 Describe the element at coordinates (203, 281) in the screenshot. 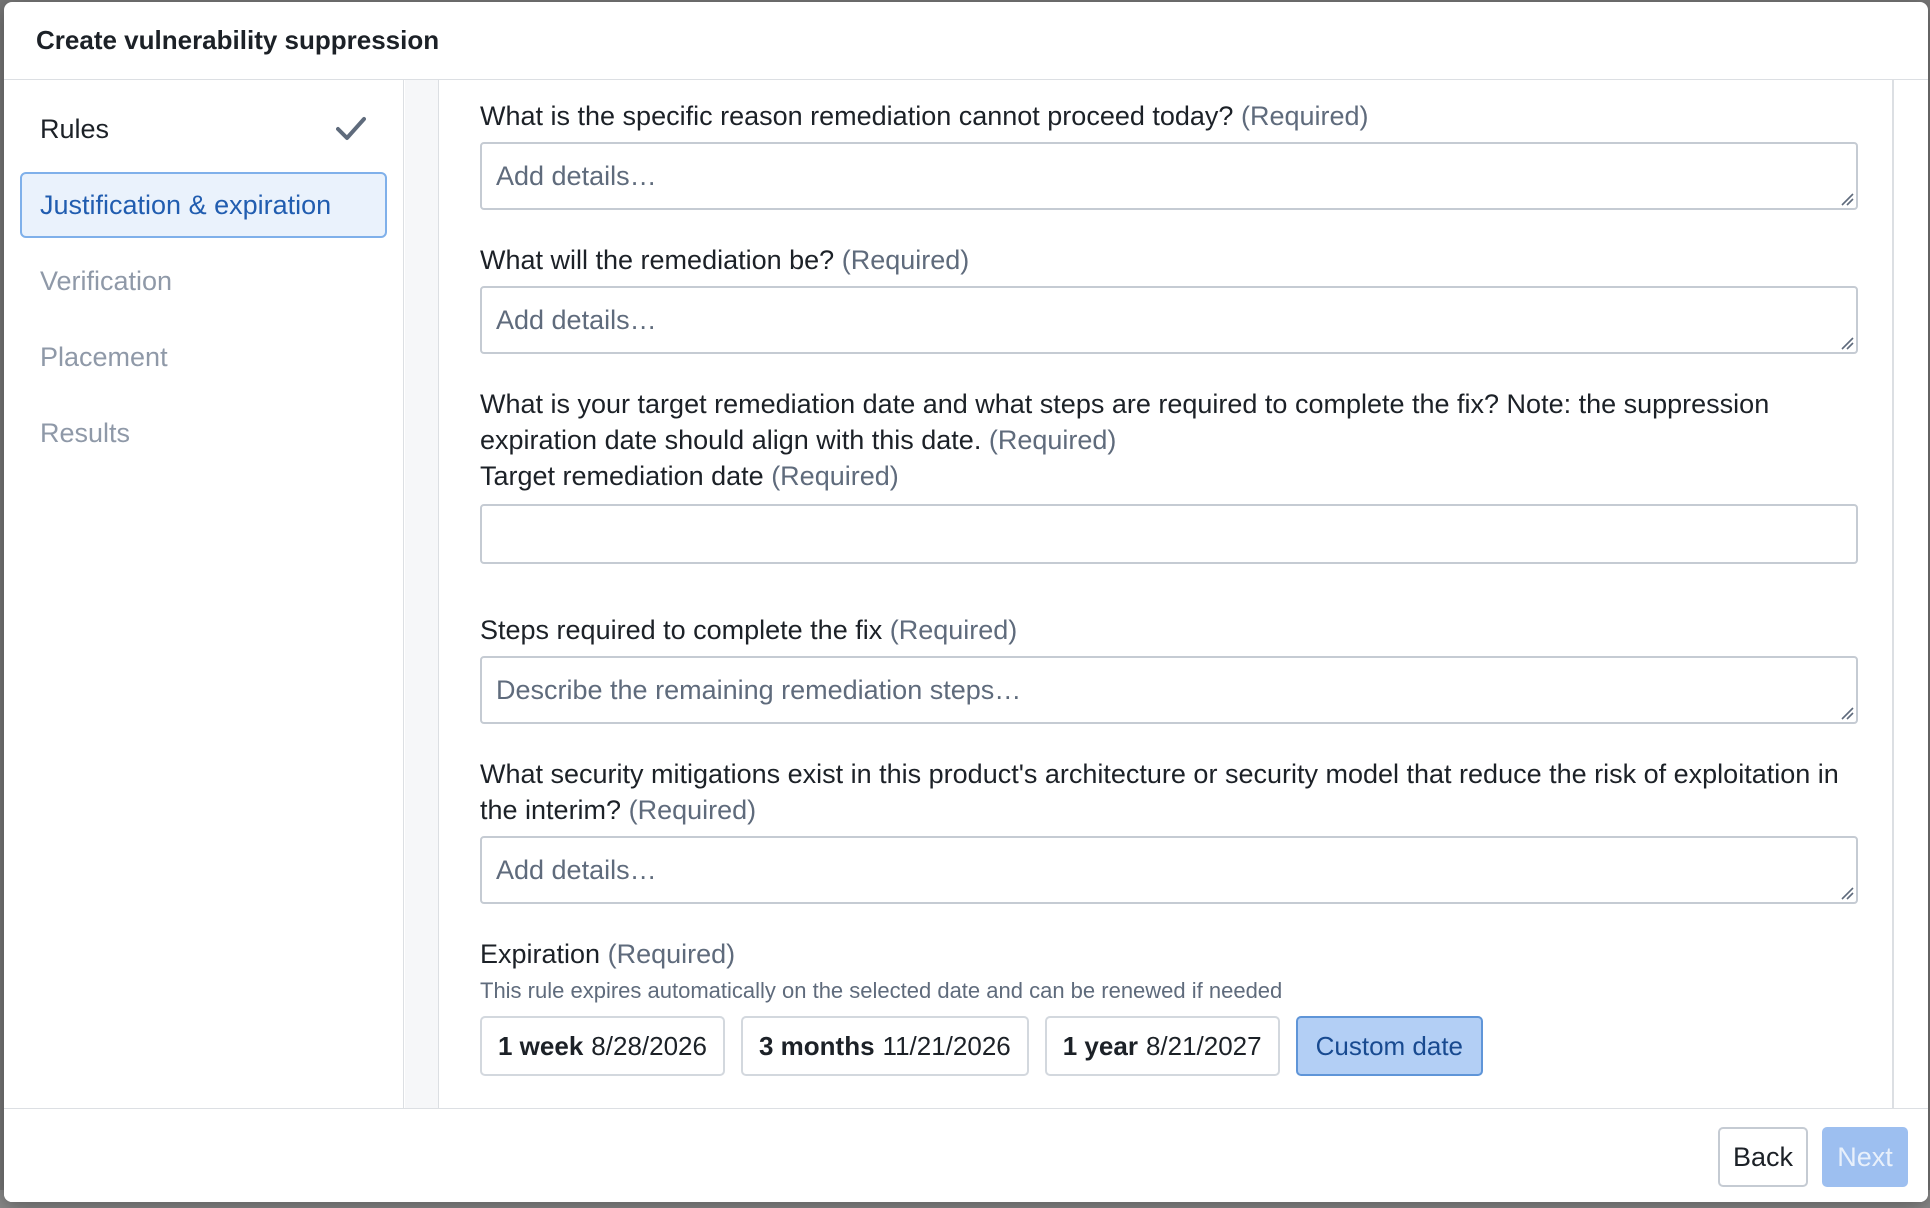

I see `step-verification: Verification` at that location.